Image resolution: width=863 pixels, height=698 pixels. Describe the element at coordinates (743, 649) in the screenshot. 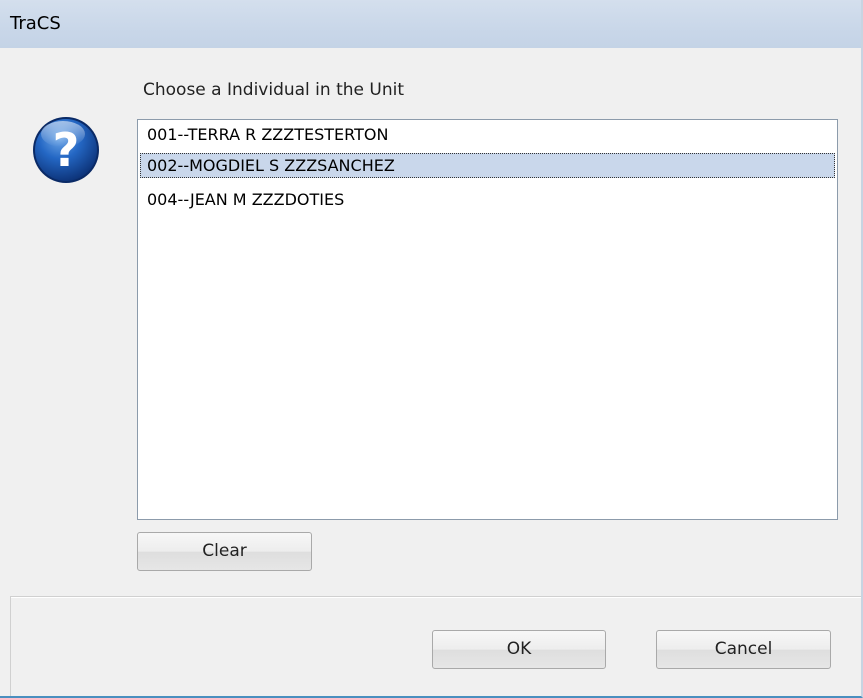

I see `cancel-button: Cancel` at that location.